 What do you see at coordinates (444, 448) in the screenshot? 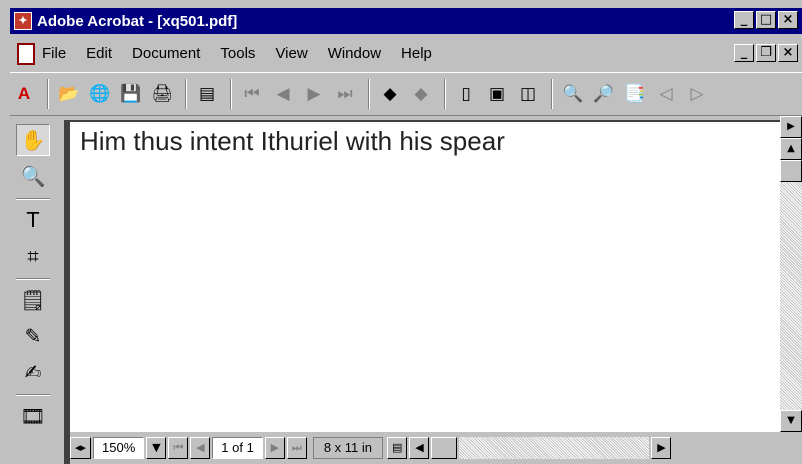
I see `horizontal-scroll-thumb` at bounding box center [444, 448].